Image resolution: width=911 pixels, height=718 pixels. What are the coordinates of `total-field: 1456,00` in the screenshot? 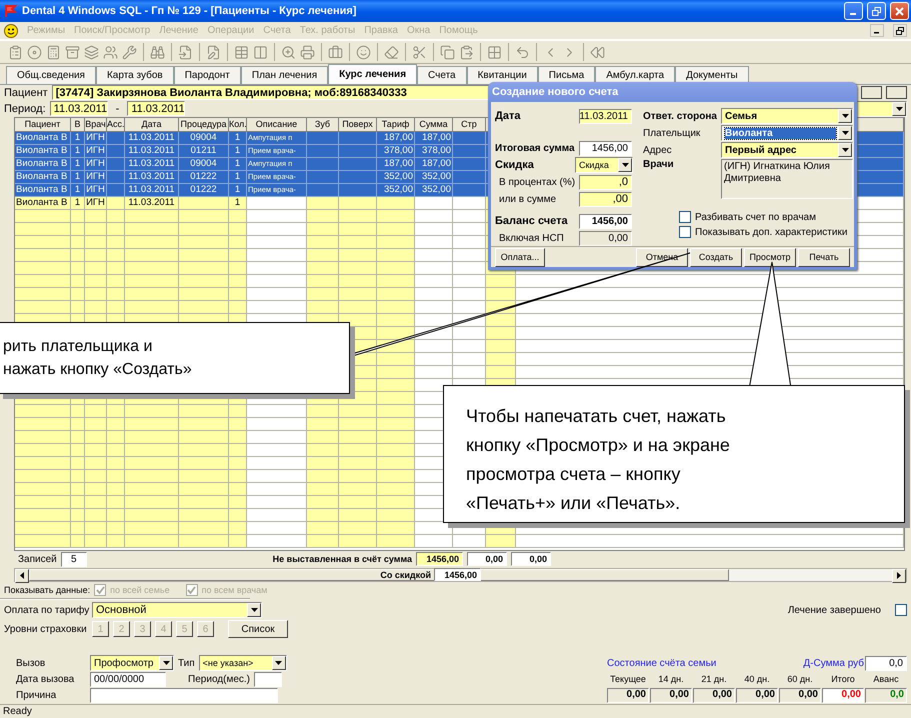 It's located at (605, 148).